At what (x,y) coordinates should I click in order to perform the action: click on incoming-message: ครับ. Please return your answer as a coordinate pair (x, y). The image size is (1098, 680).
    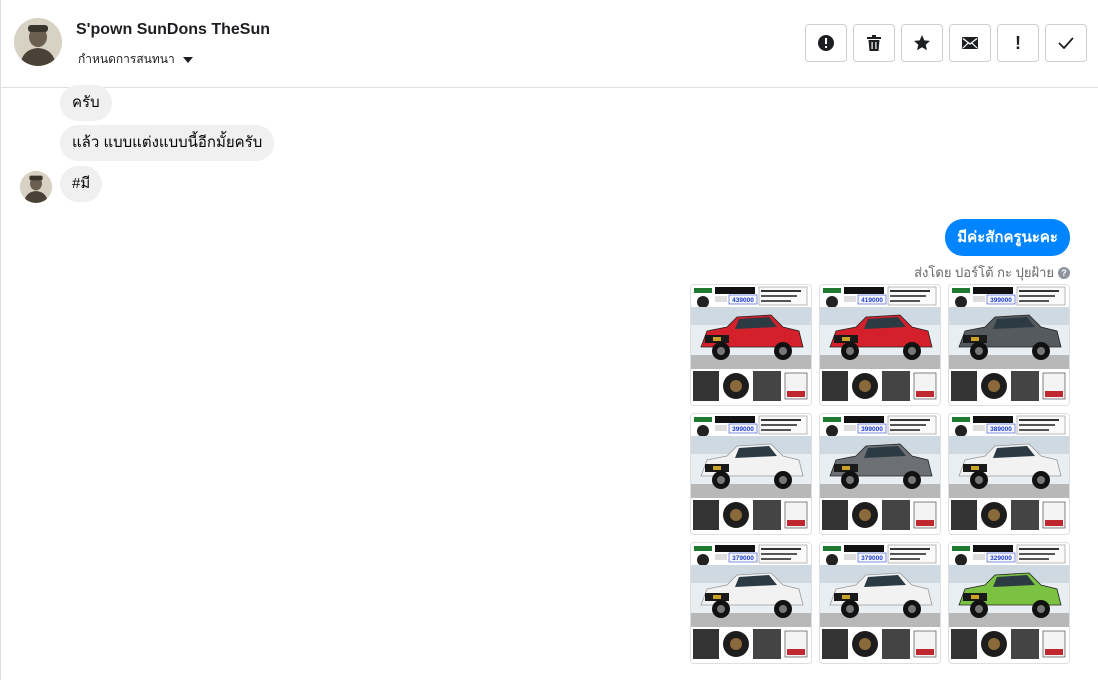
    Looking at the image, I should click on (86, 103).